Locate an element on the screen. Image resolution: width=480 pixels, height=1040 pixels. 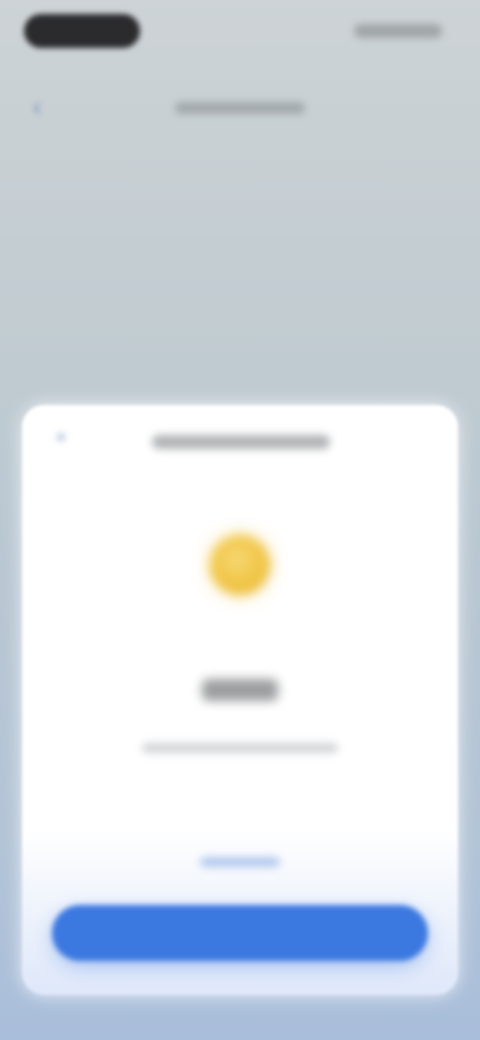
page-title is located at coordinates (240, 106).